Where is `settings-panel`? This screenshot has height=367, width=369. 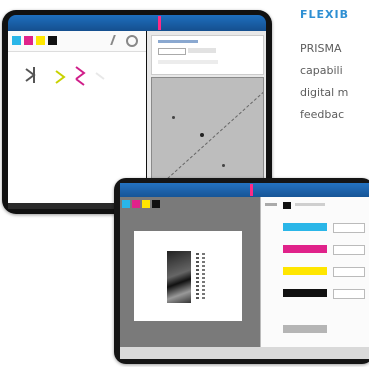
settings-panel is located at coordinates (207, 55).